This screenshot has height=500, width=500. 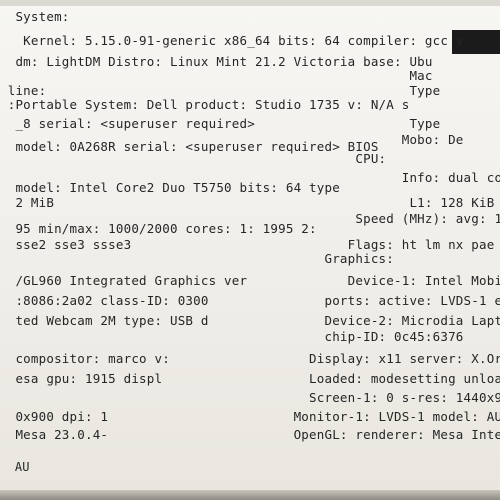 I want to click on window-top-edge, so click(x=250, y=3).